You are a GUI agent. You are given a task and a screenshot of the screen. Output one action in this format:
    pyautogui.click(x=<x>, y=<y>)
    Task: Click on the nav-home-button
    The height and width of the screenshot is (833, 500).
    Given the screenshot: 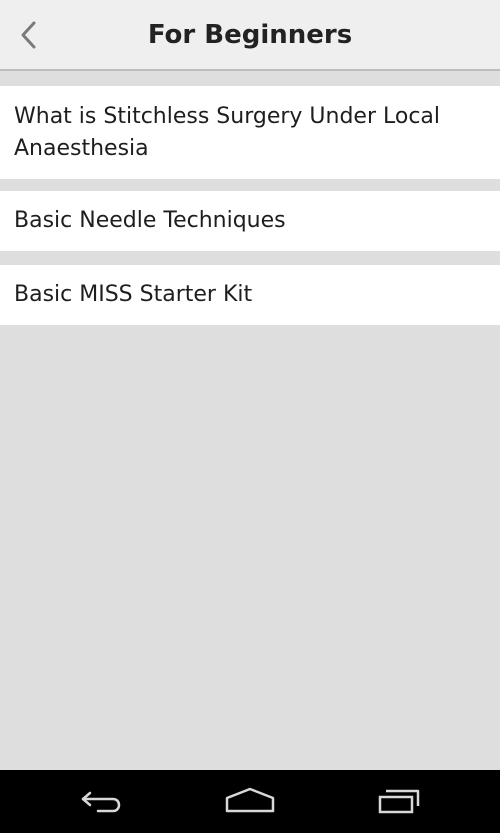 What is the action you would take?
    pyautogui.click(x=250, y=801)
    